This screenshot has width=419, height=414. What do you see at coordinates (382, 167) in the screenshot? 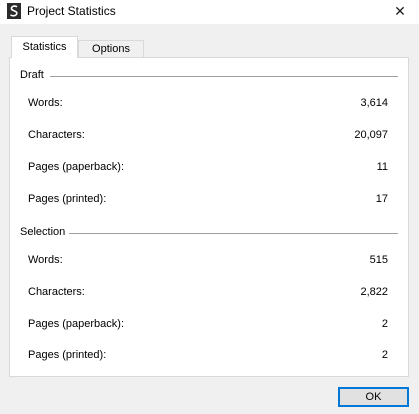
I see `draft-pages-paperback-value: 11` at bounding box center [382, 167].